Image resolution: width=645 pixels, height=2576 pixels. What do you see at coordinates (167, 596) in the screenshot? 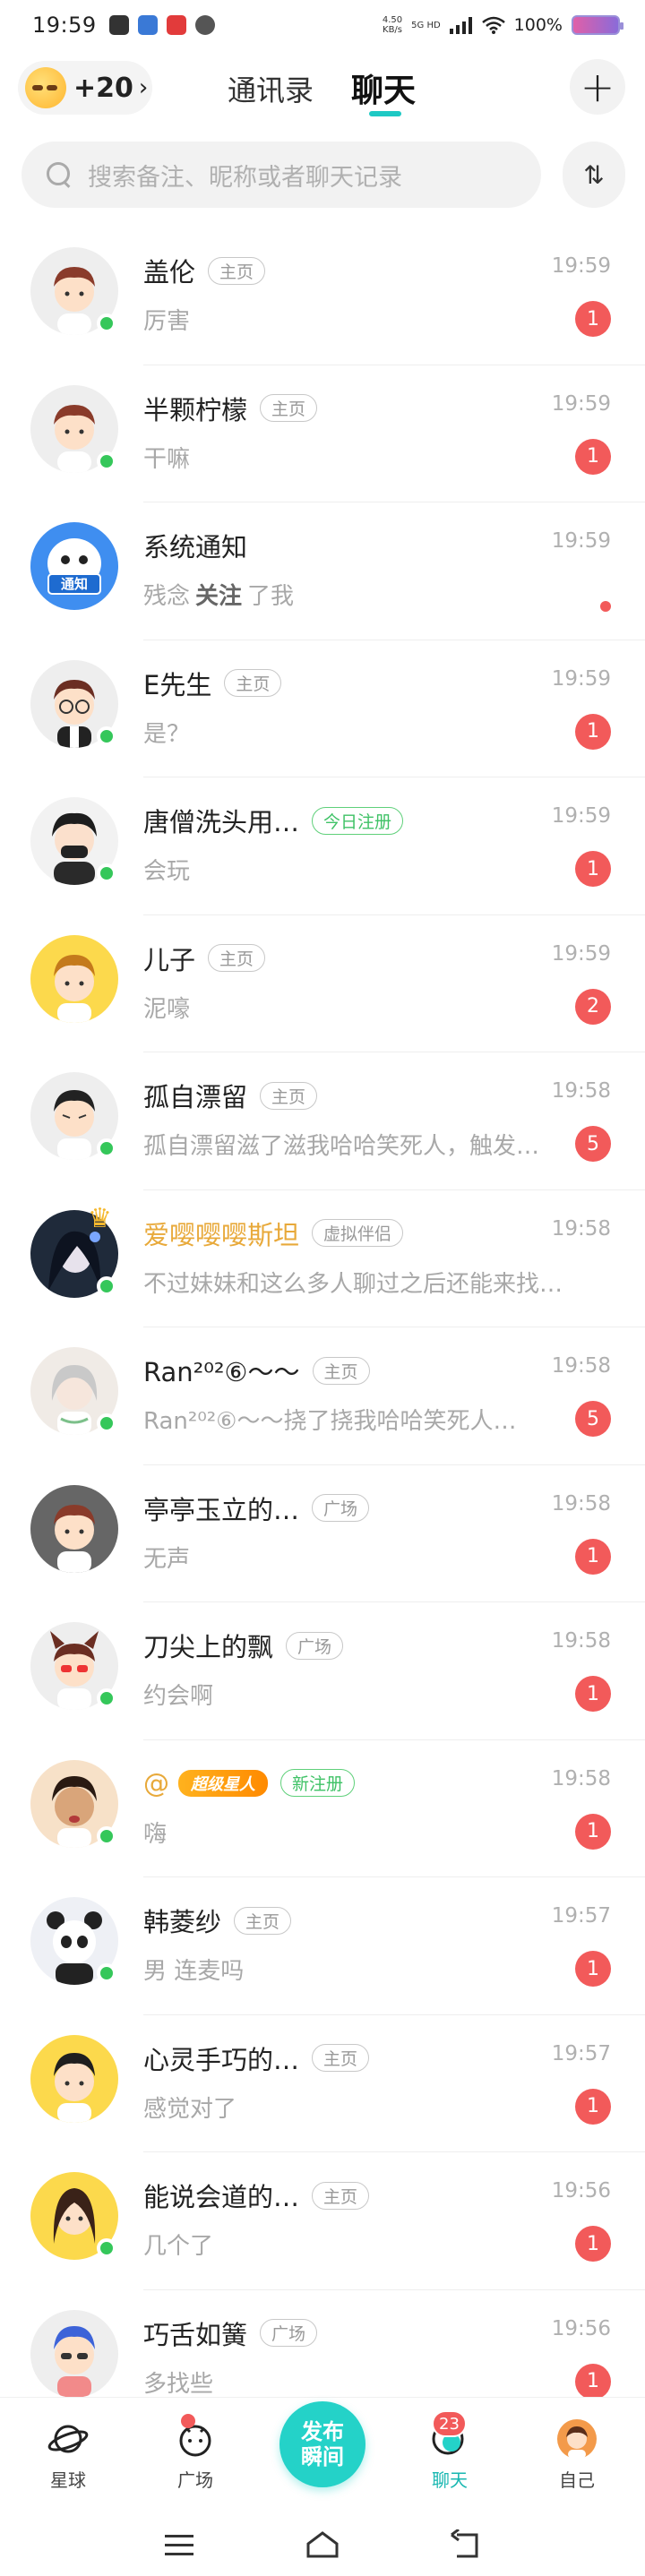
I see `preview-text: 残念` at bounding box center [167, 596].